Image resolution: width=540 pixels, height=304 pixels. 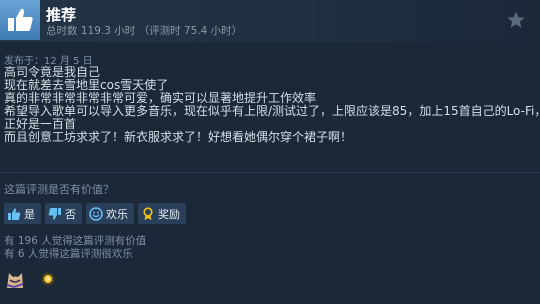 I want to click on review-line: 高司令竟是我自己, so click(x=52, y=72).